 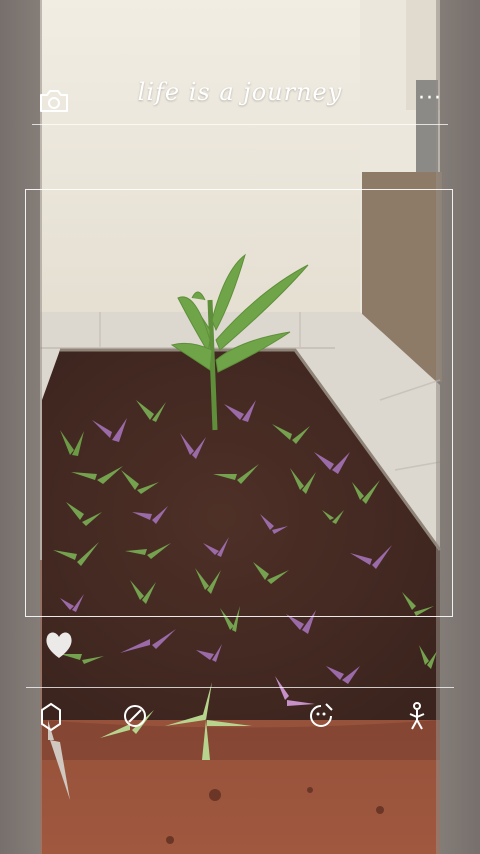 I want to click on pose-icon, so click(x=417, y=716).